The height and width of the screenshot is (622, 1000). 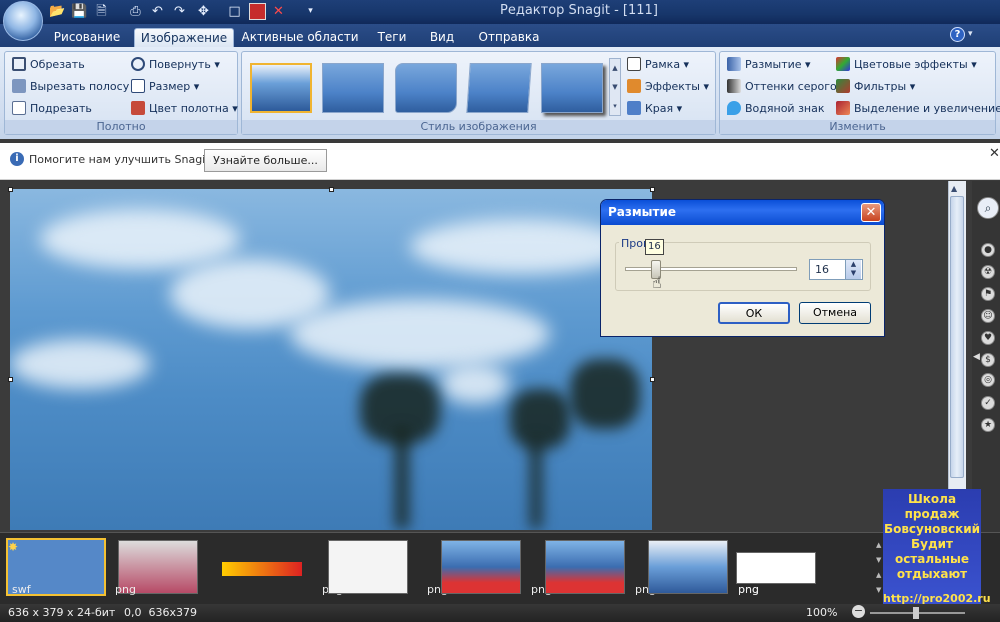 What do you see at coordinates (79, 11) in the screenshot?
I see `save-icon: 💾` at bounding box center [79, 11].